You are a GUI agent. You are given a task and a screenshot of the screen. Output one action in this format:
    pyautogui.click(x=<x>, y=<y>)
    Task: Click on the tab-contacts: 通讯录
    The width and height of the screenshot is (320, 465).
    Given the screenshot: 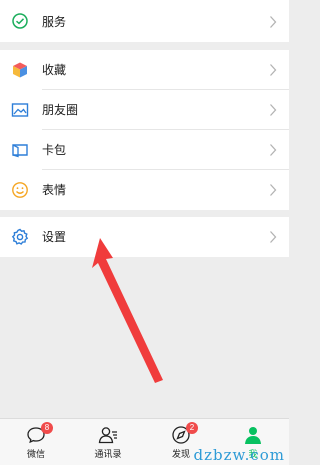 What is the action you would take?
    pyautogui.click(x=108, y=442)
    